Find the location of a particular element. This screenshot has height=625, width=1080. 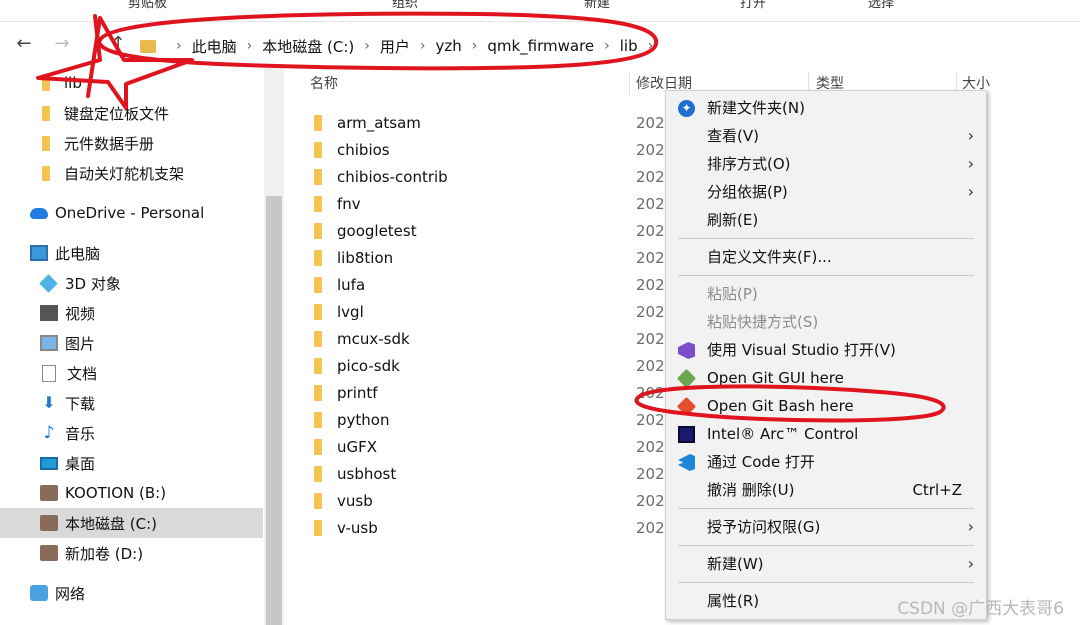

scrollbar-thumb is located at coordinates (274, 410).